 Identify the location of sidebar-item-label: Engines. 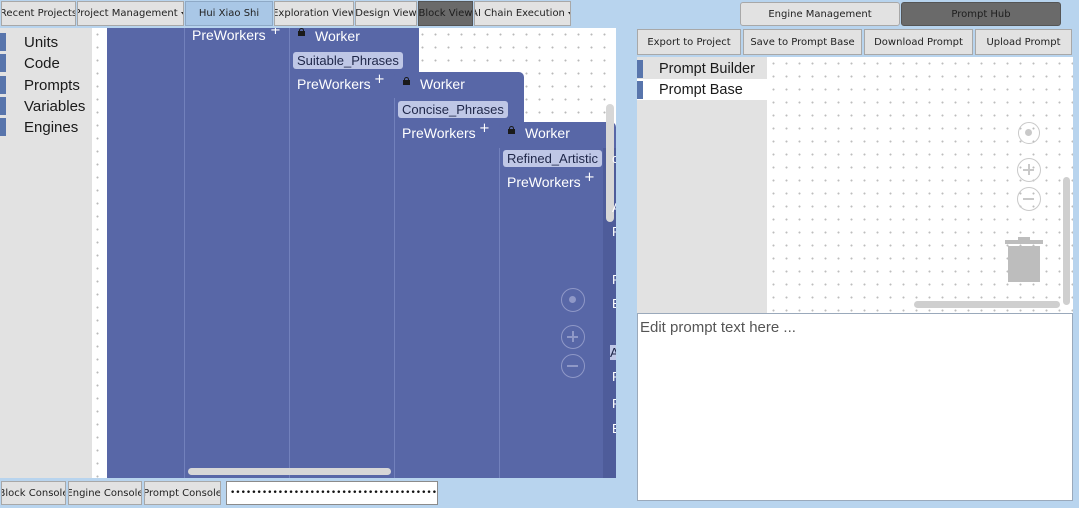
(51, 127).